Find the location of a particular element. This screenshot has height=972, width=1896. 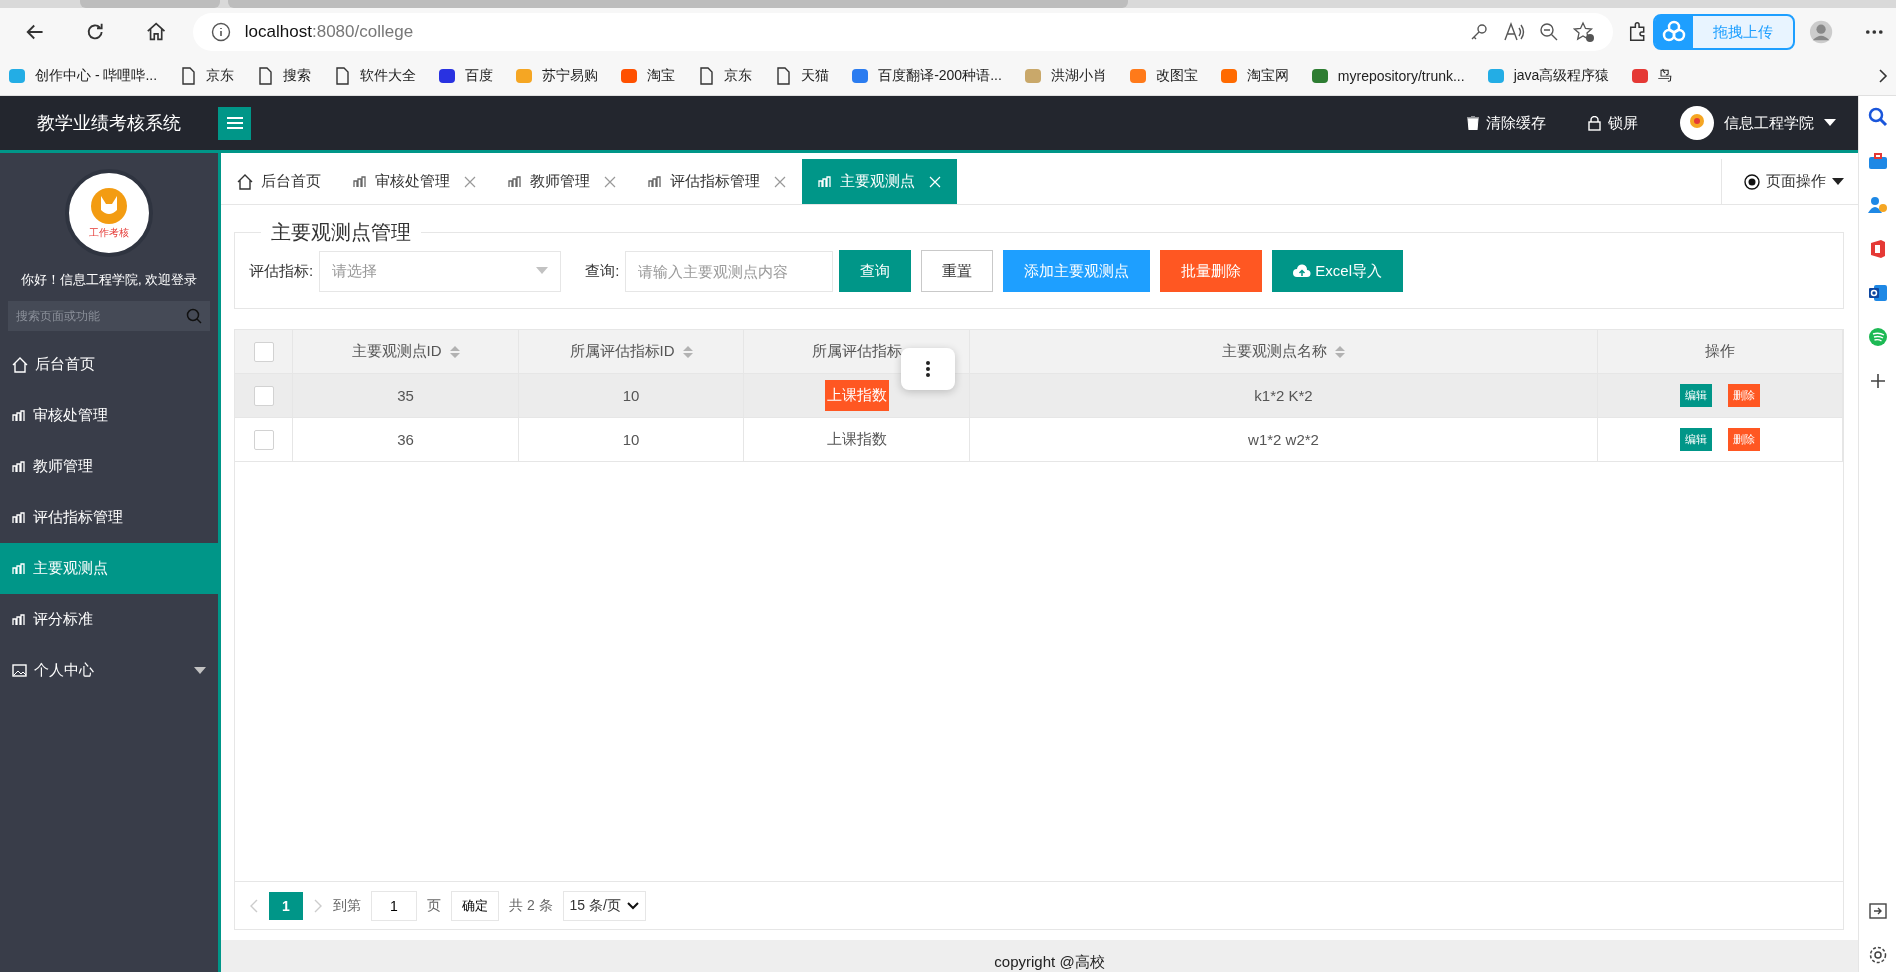

column-header: 主要观测点ID is located at coordinates (406, 352).